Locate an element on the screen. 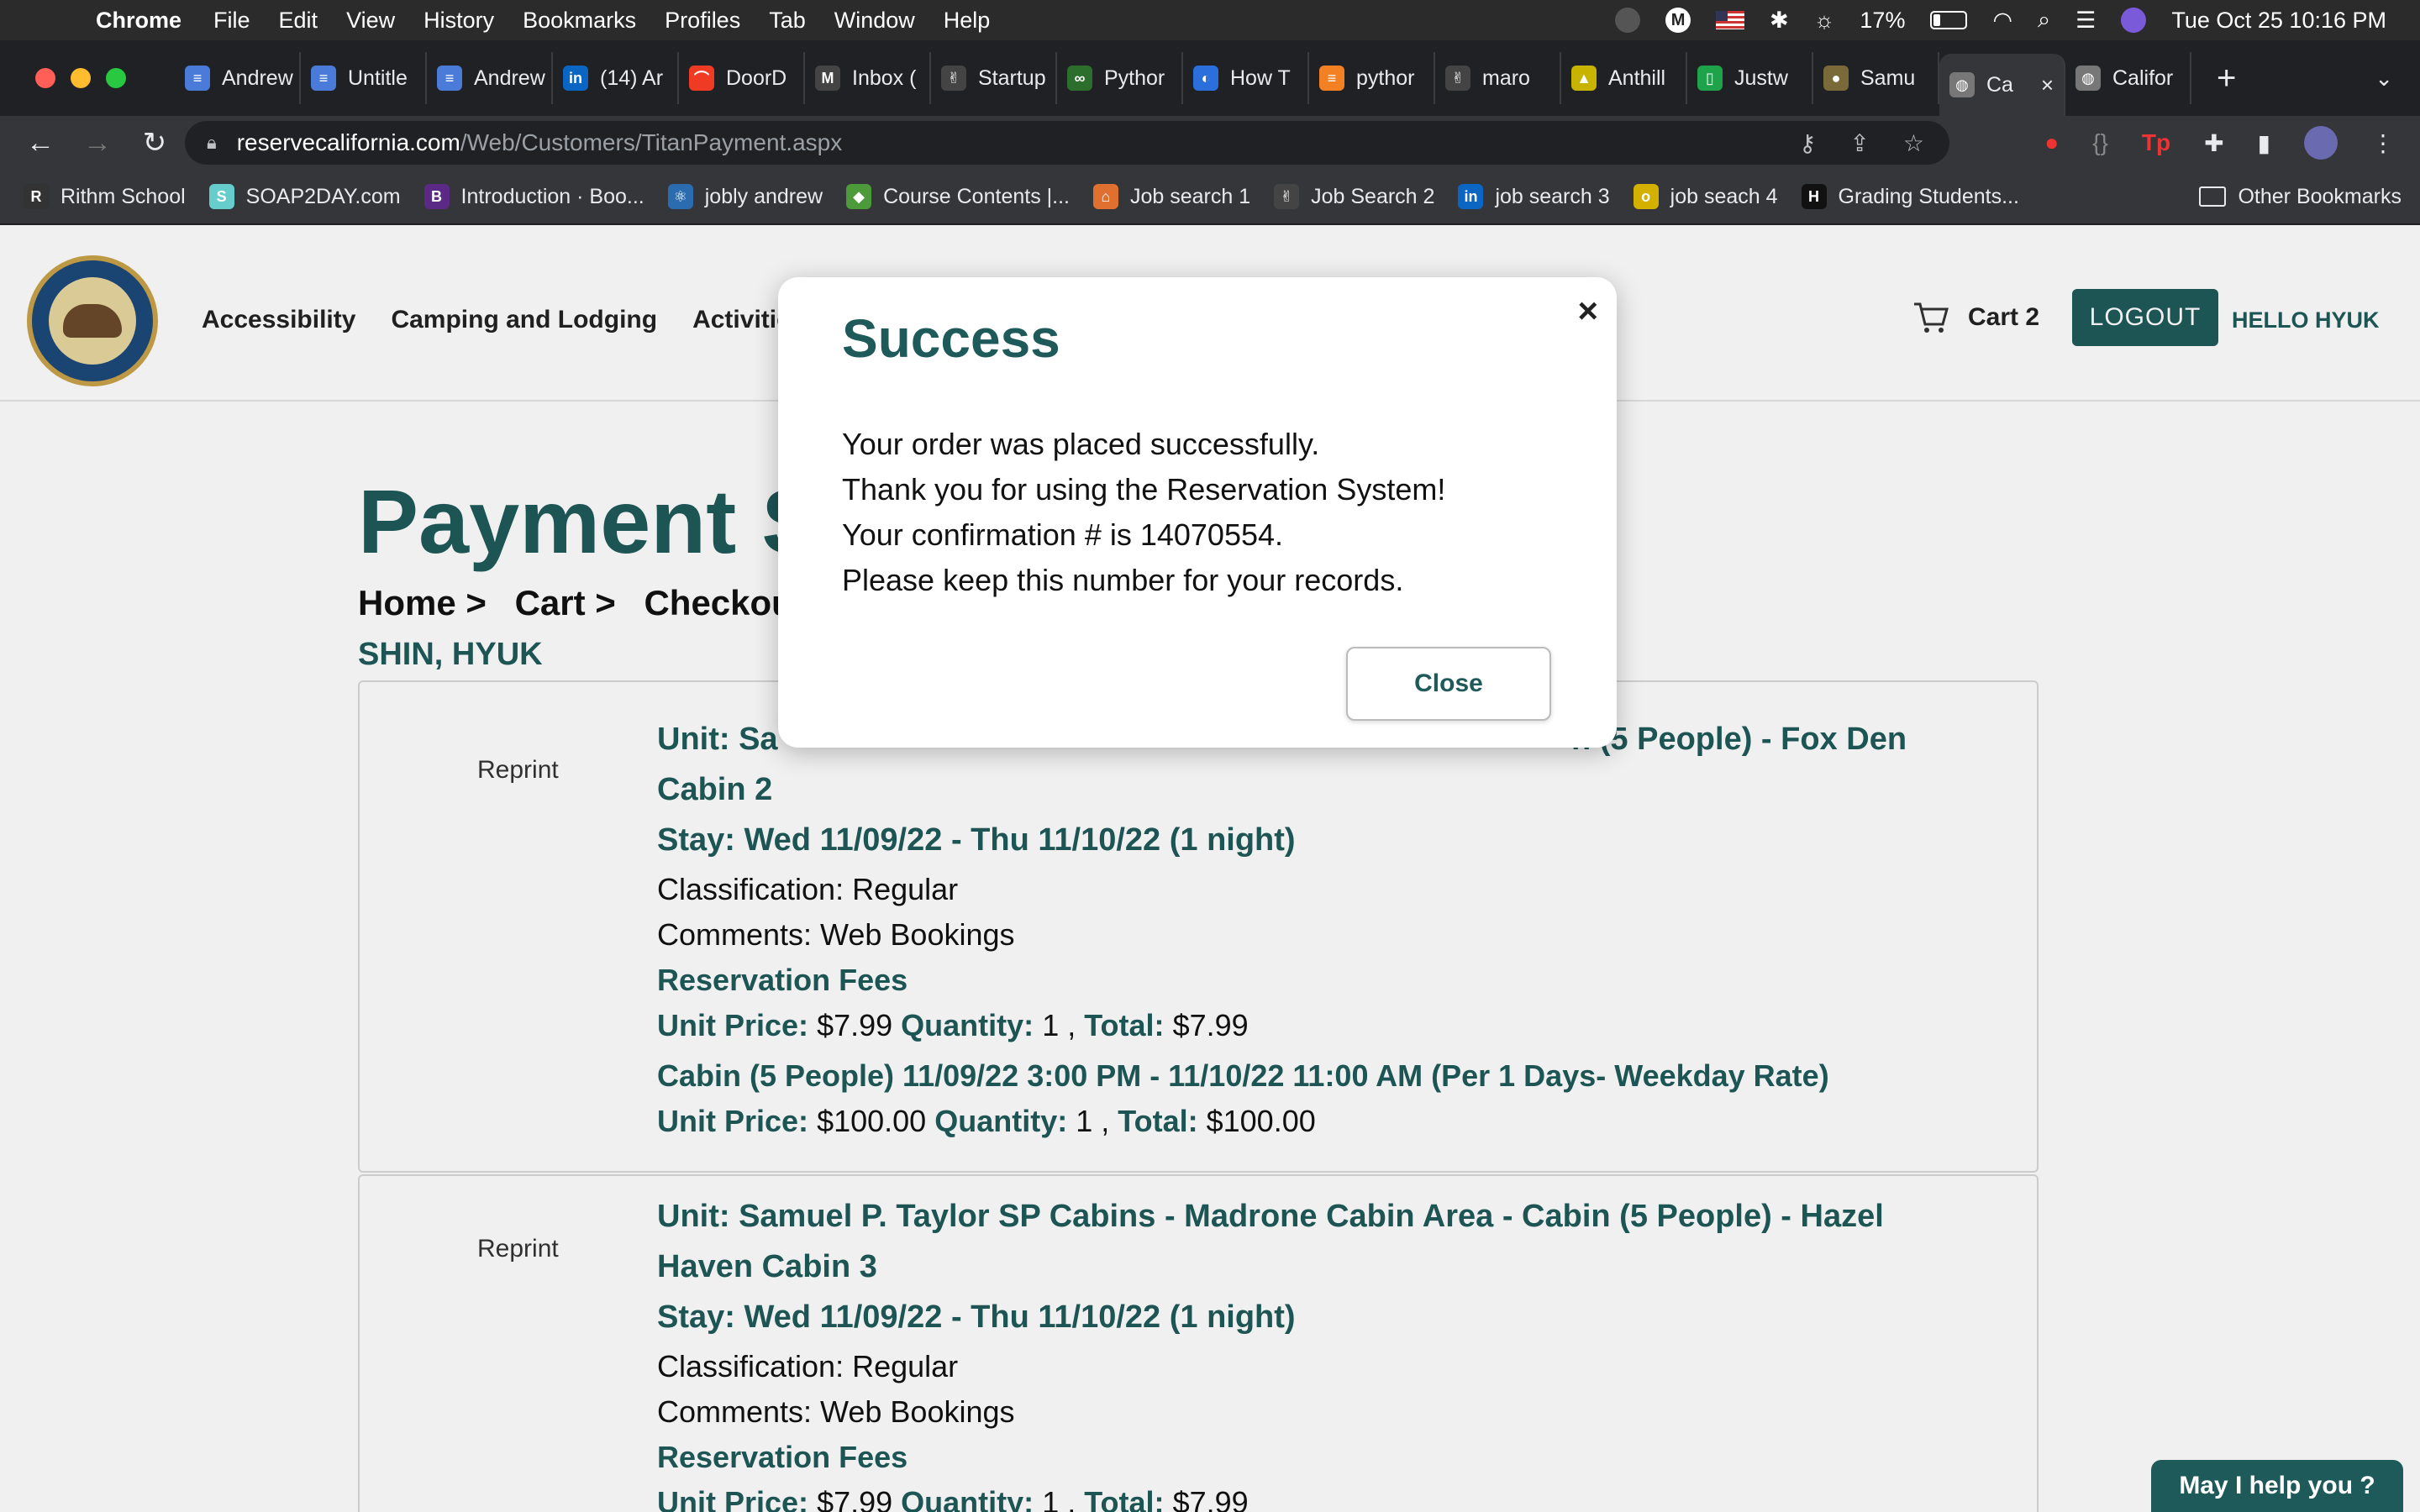  browser-tab: in (14) Ar is located at coordinates (616, 78).